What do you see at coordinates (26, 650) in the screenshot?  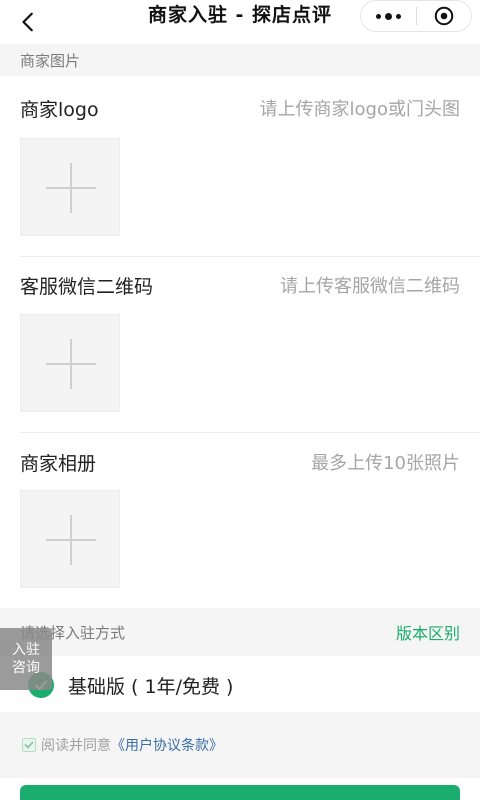 I see `consult-line1: 入驻` at bounding box center [26, 650].